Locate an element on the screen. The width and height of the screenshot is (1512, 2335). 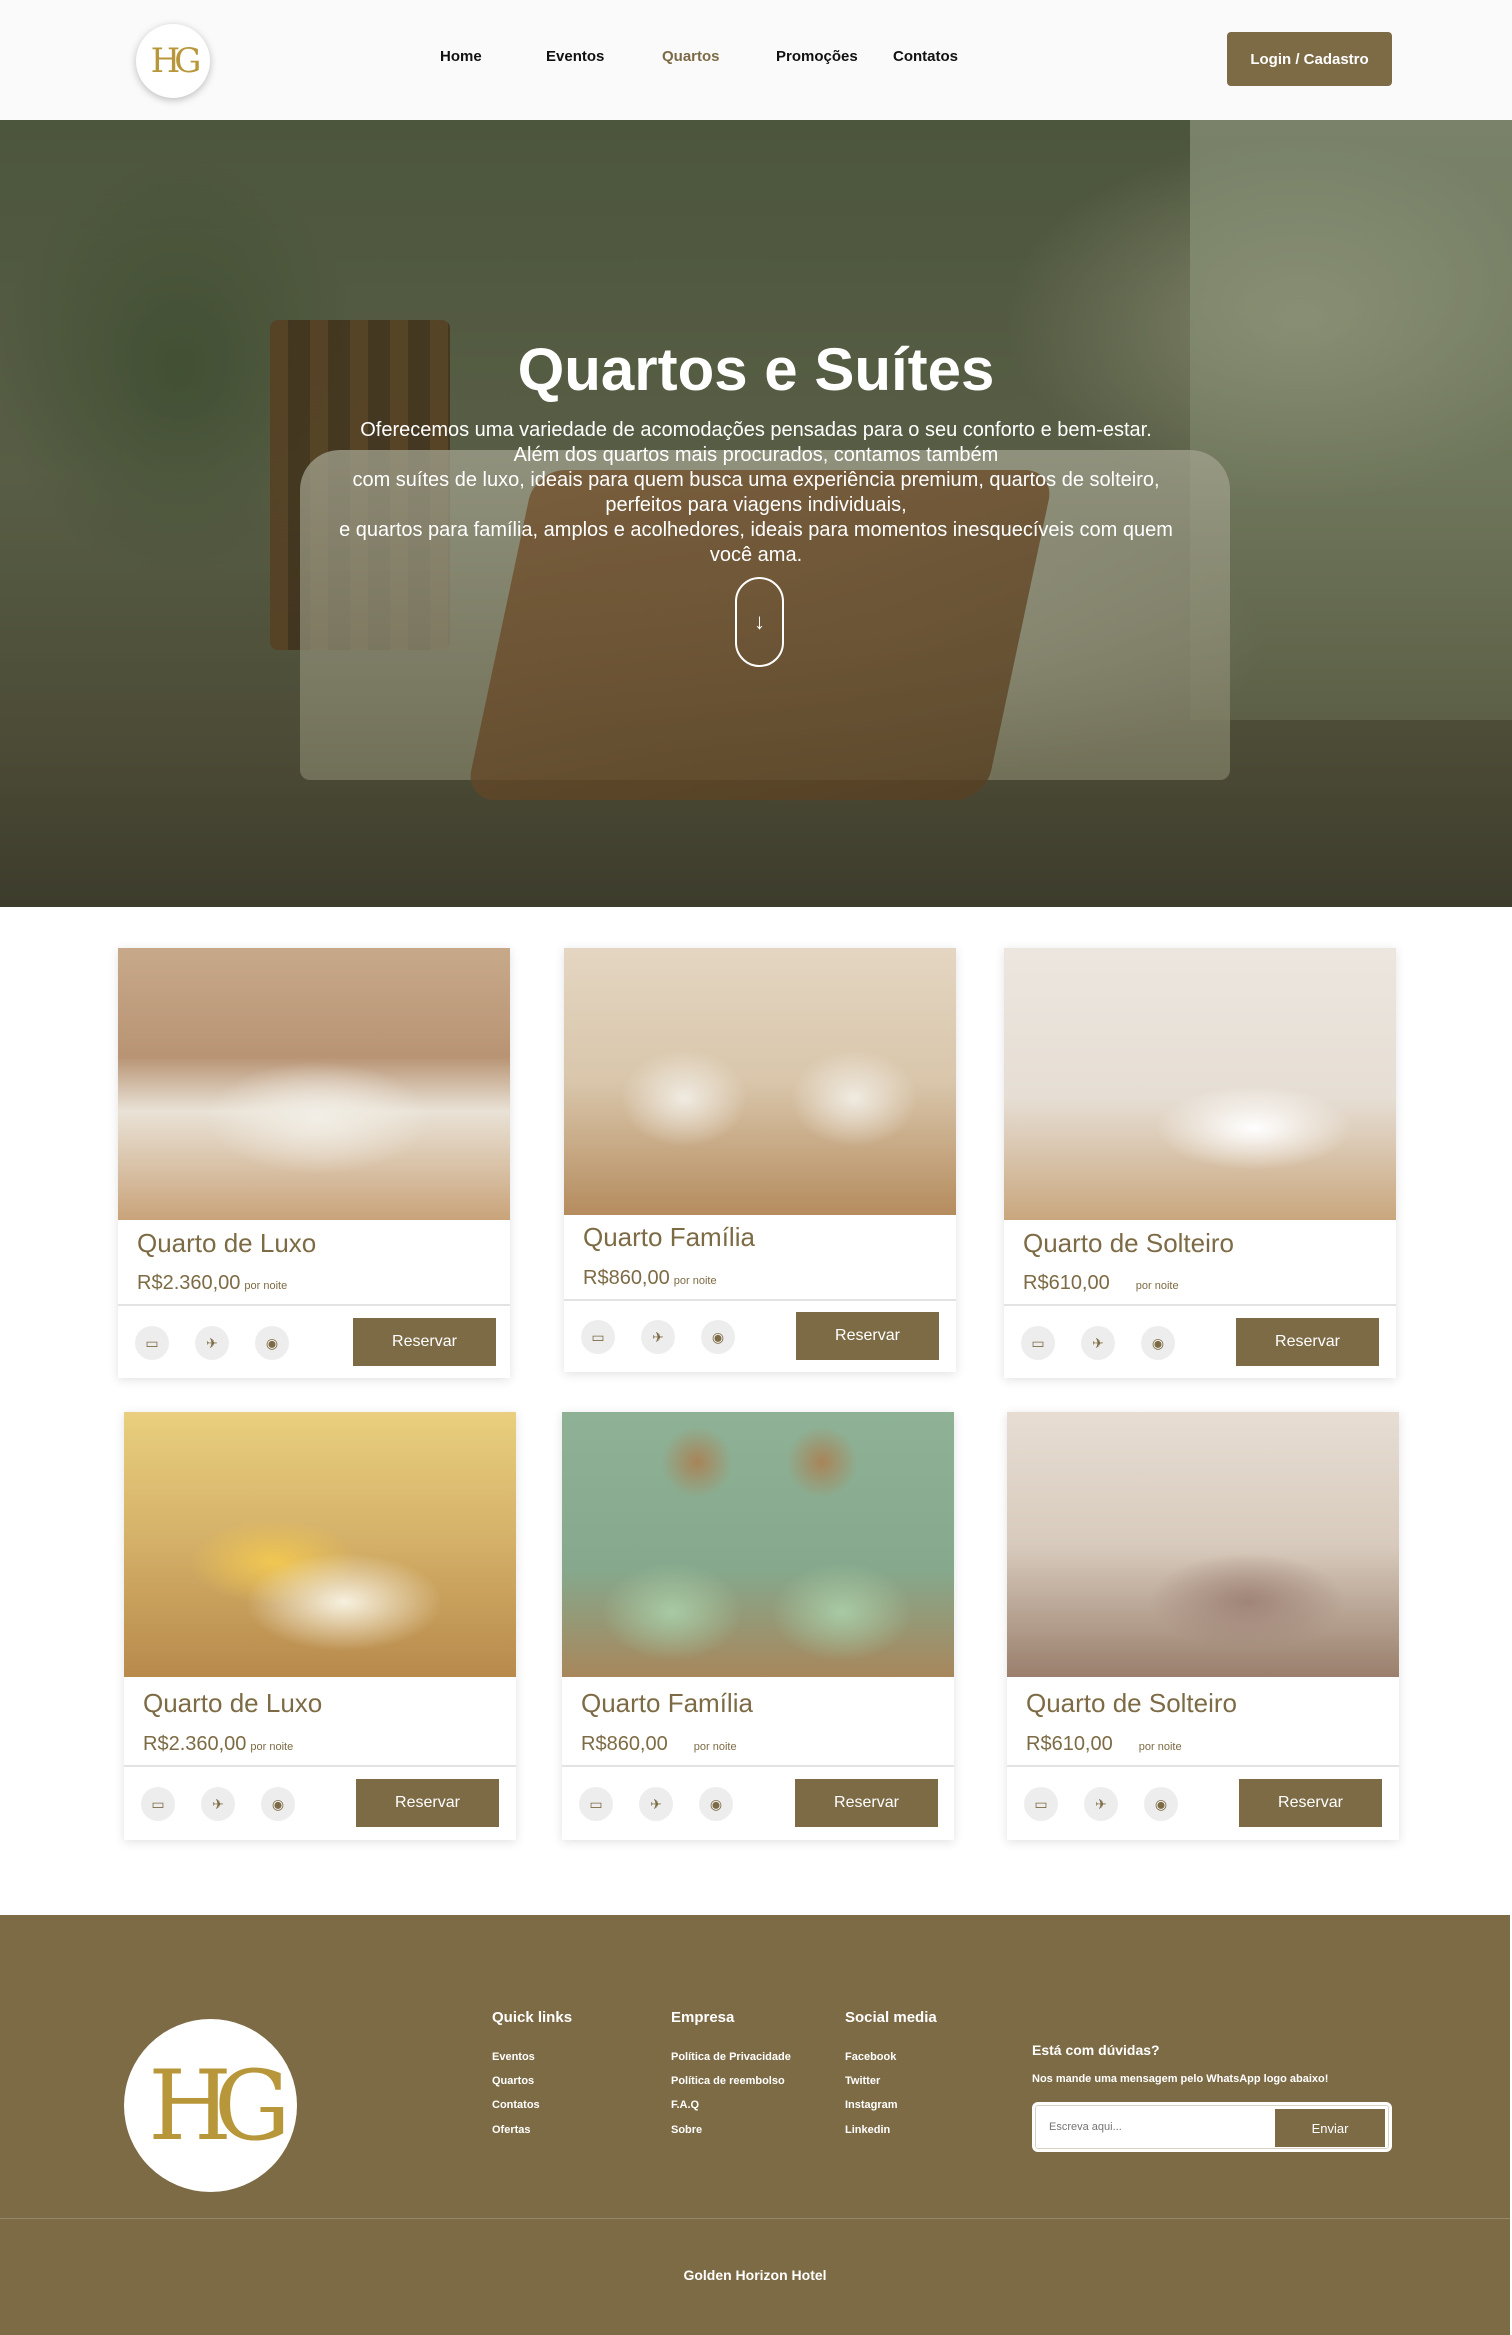
footer-link-twitter: Twitter is located at coordinates (862, 2081).